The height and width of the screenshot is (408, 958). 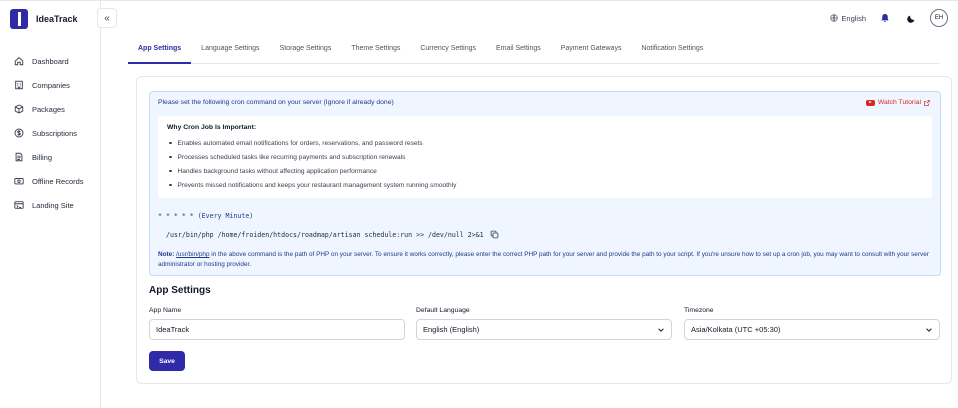 I want to click on app-name: IdeaTrack, so click(x=57, y=19).